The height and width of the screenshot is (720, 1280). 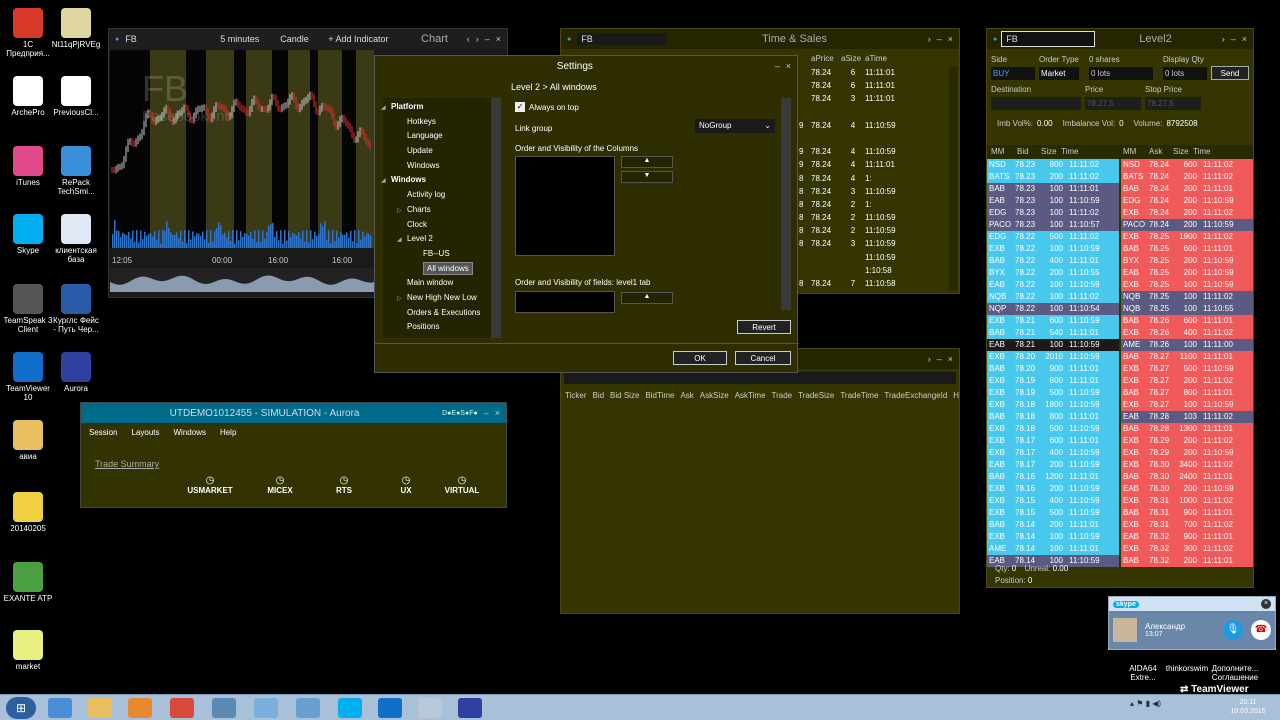 What do you see at coordinates (1053, 333) in the screenshot?
I see `bid-row: BAB 78.21 540 11:11:01` at bounding box center [1053, 333].